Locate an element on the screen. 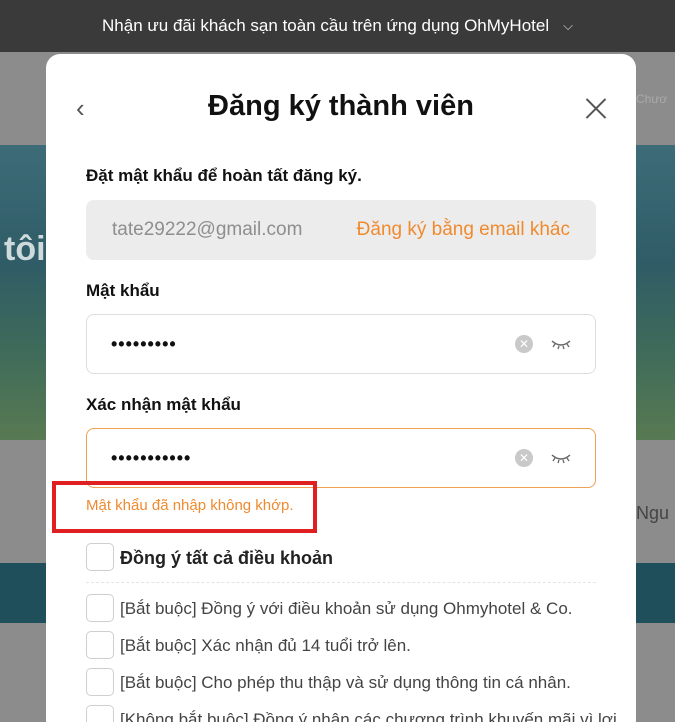 The width and height of the screenshot is (675, 722). terms-label: [Bắt buộc] Xác nhận đủ 14 tuổi trở lên. is located at coordinates (265, 646).